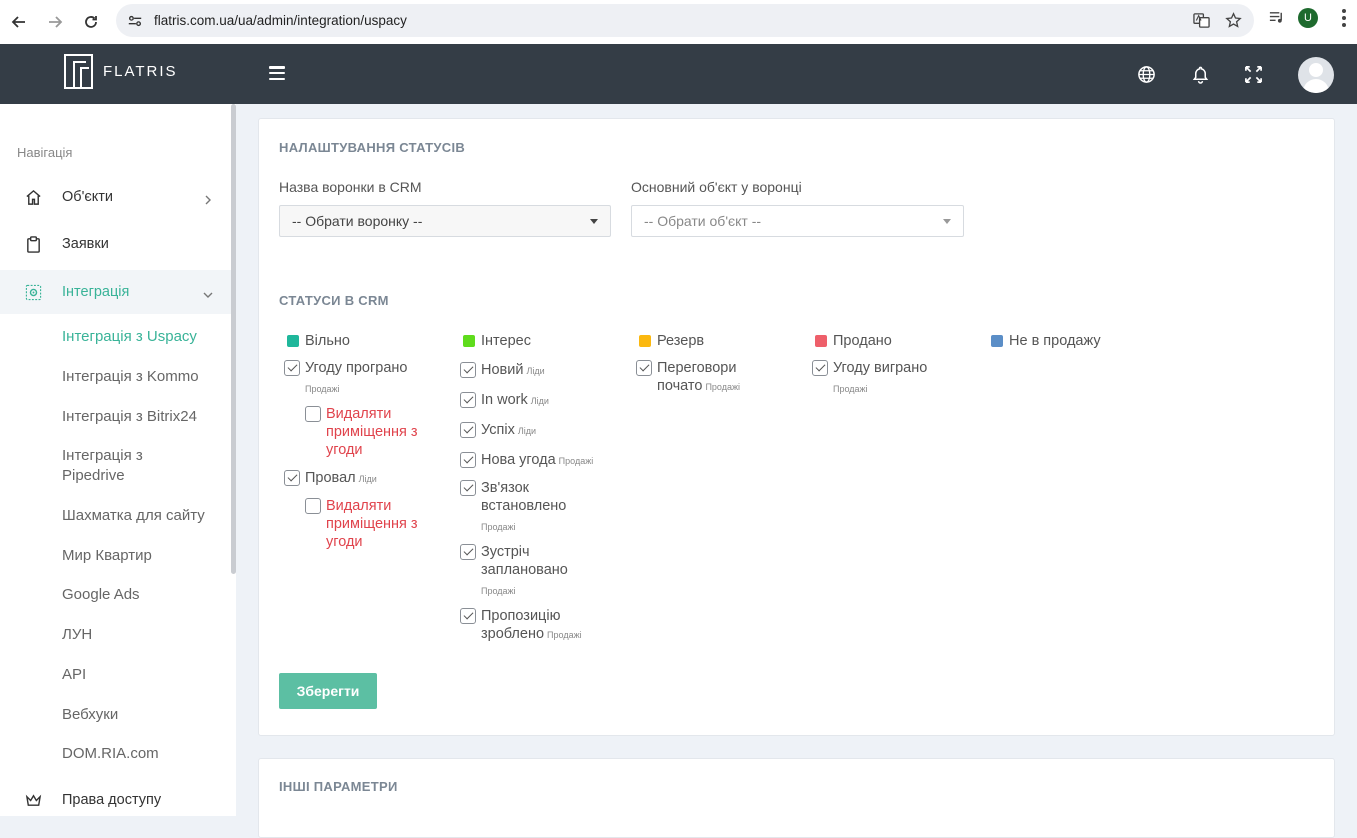  I want to click on sidebar-subitem-webhooks: Вебхуки, so click(142, 715).